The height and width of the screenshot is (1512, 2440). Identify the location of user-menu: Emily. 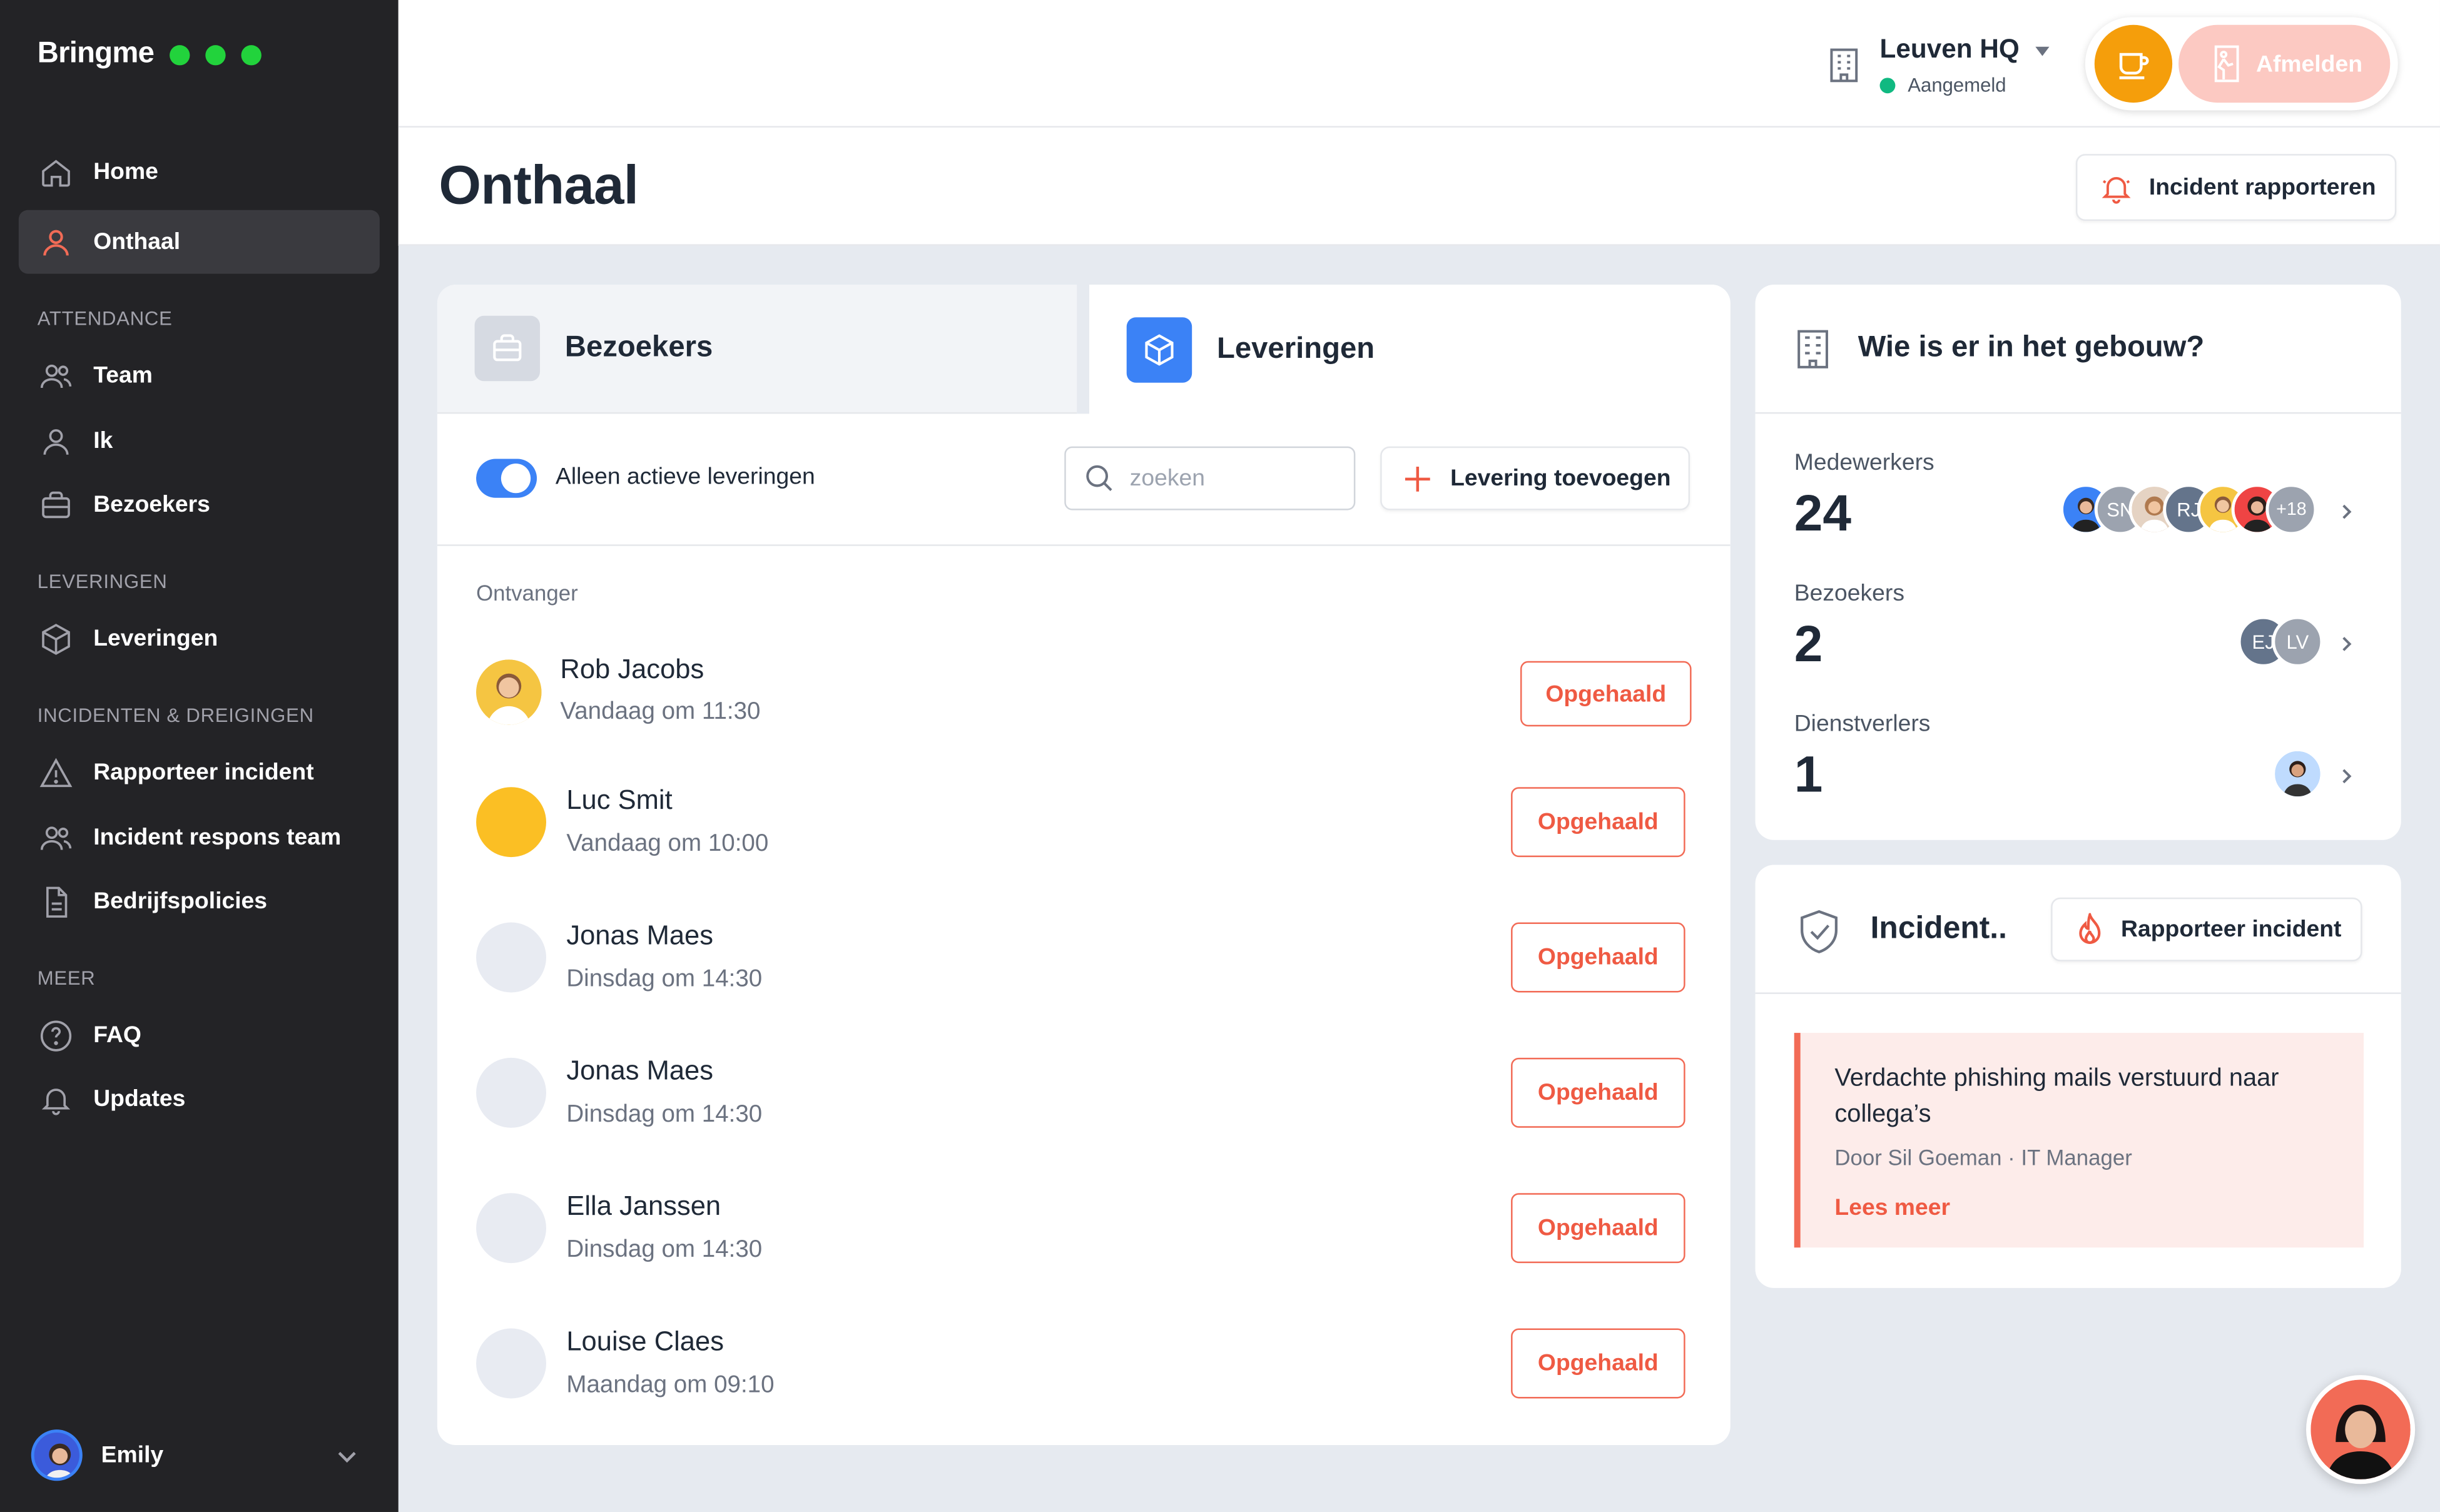
(202, 1455).